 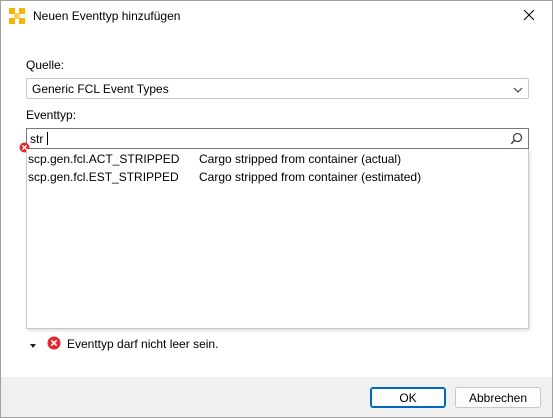 What do you see at coordinates (408, 397) in the screenshot?
I see `ok-button: OK` at bounding box center [408, 397].